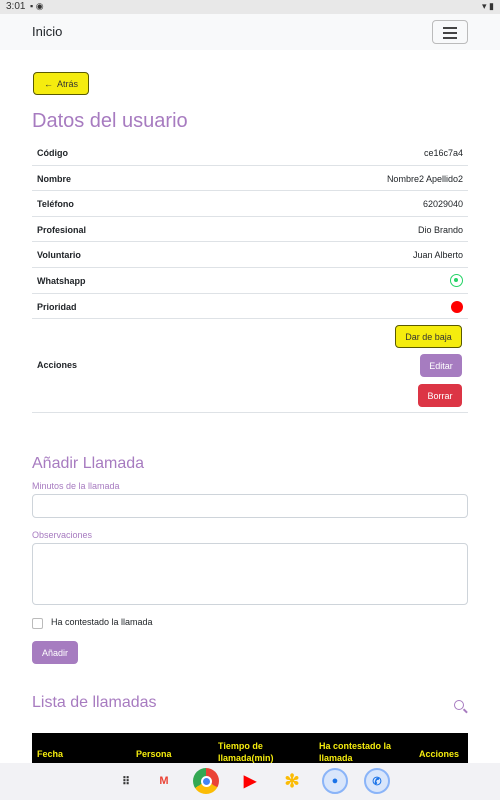  Describe the element at coordinates (250, 204) in the screenshot. I see `table-row: Teléfono 62029040` at that location.